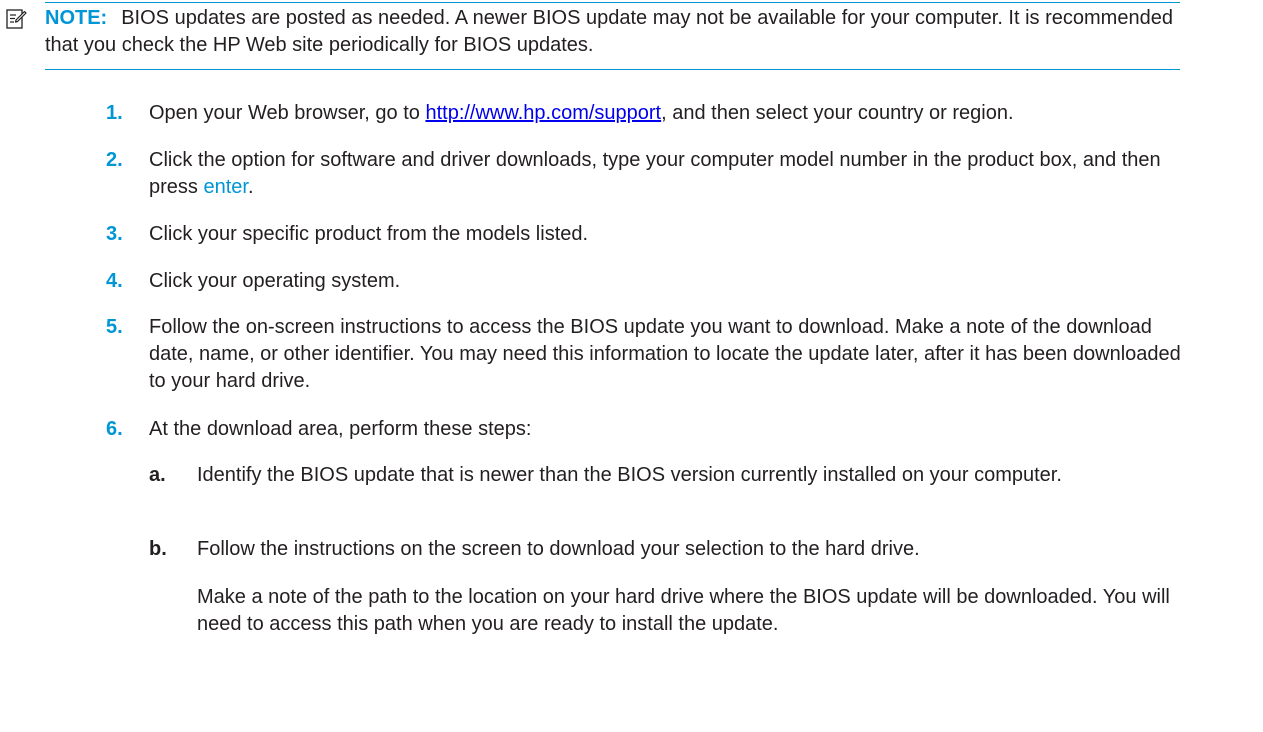  Describe the element at coordinates (114, 281) in the screenshot. I see `step-number: 4.` at that location.